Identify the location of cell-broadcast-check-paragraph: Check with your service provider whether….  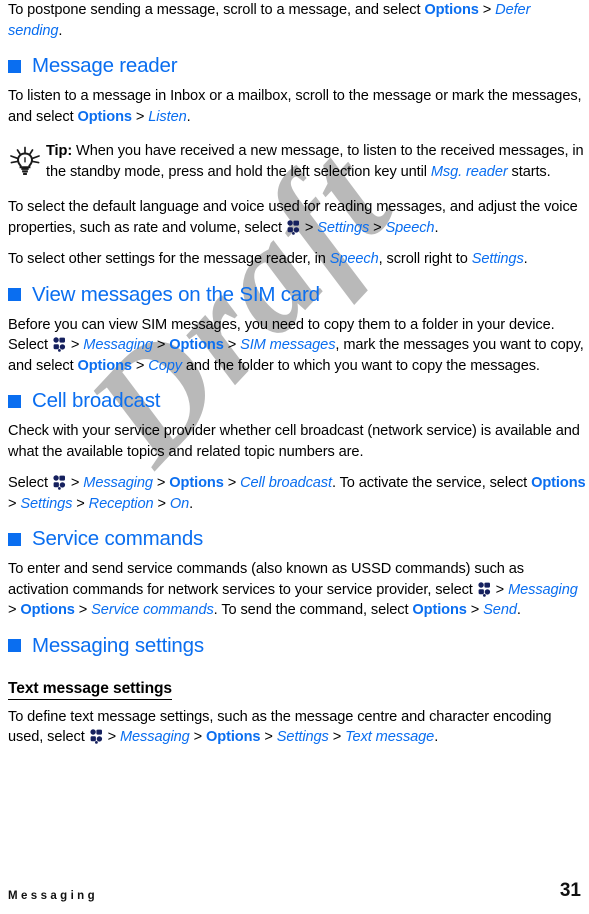
(294, 441).